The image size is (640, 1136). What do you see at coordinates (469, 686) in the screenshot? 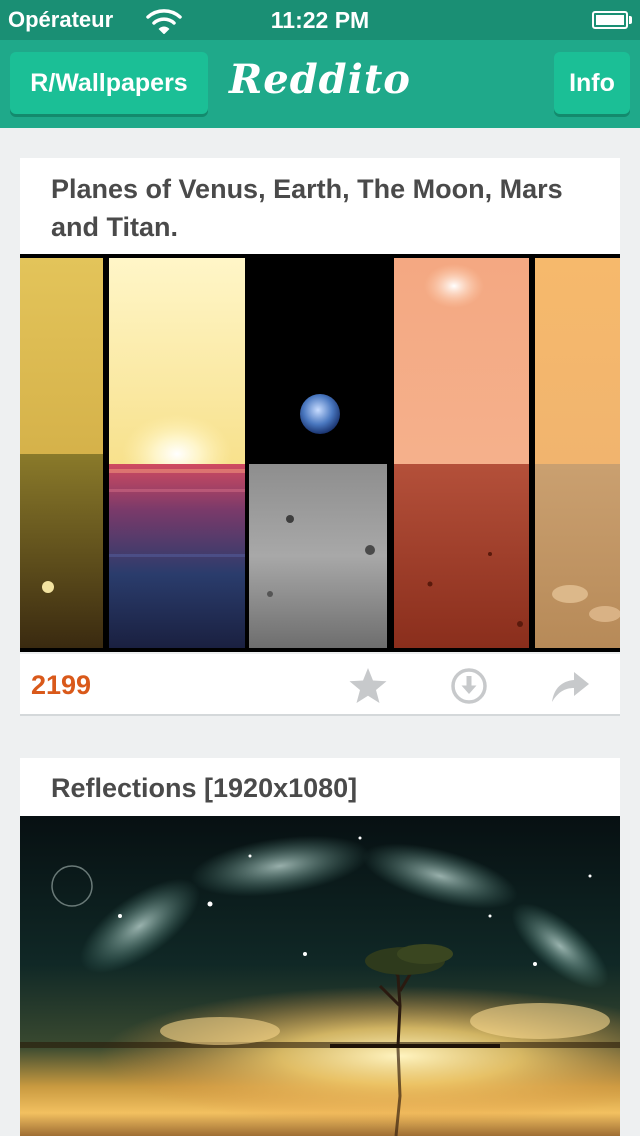
I see `download-icon` at bounding box center [469, 686].